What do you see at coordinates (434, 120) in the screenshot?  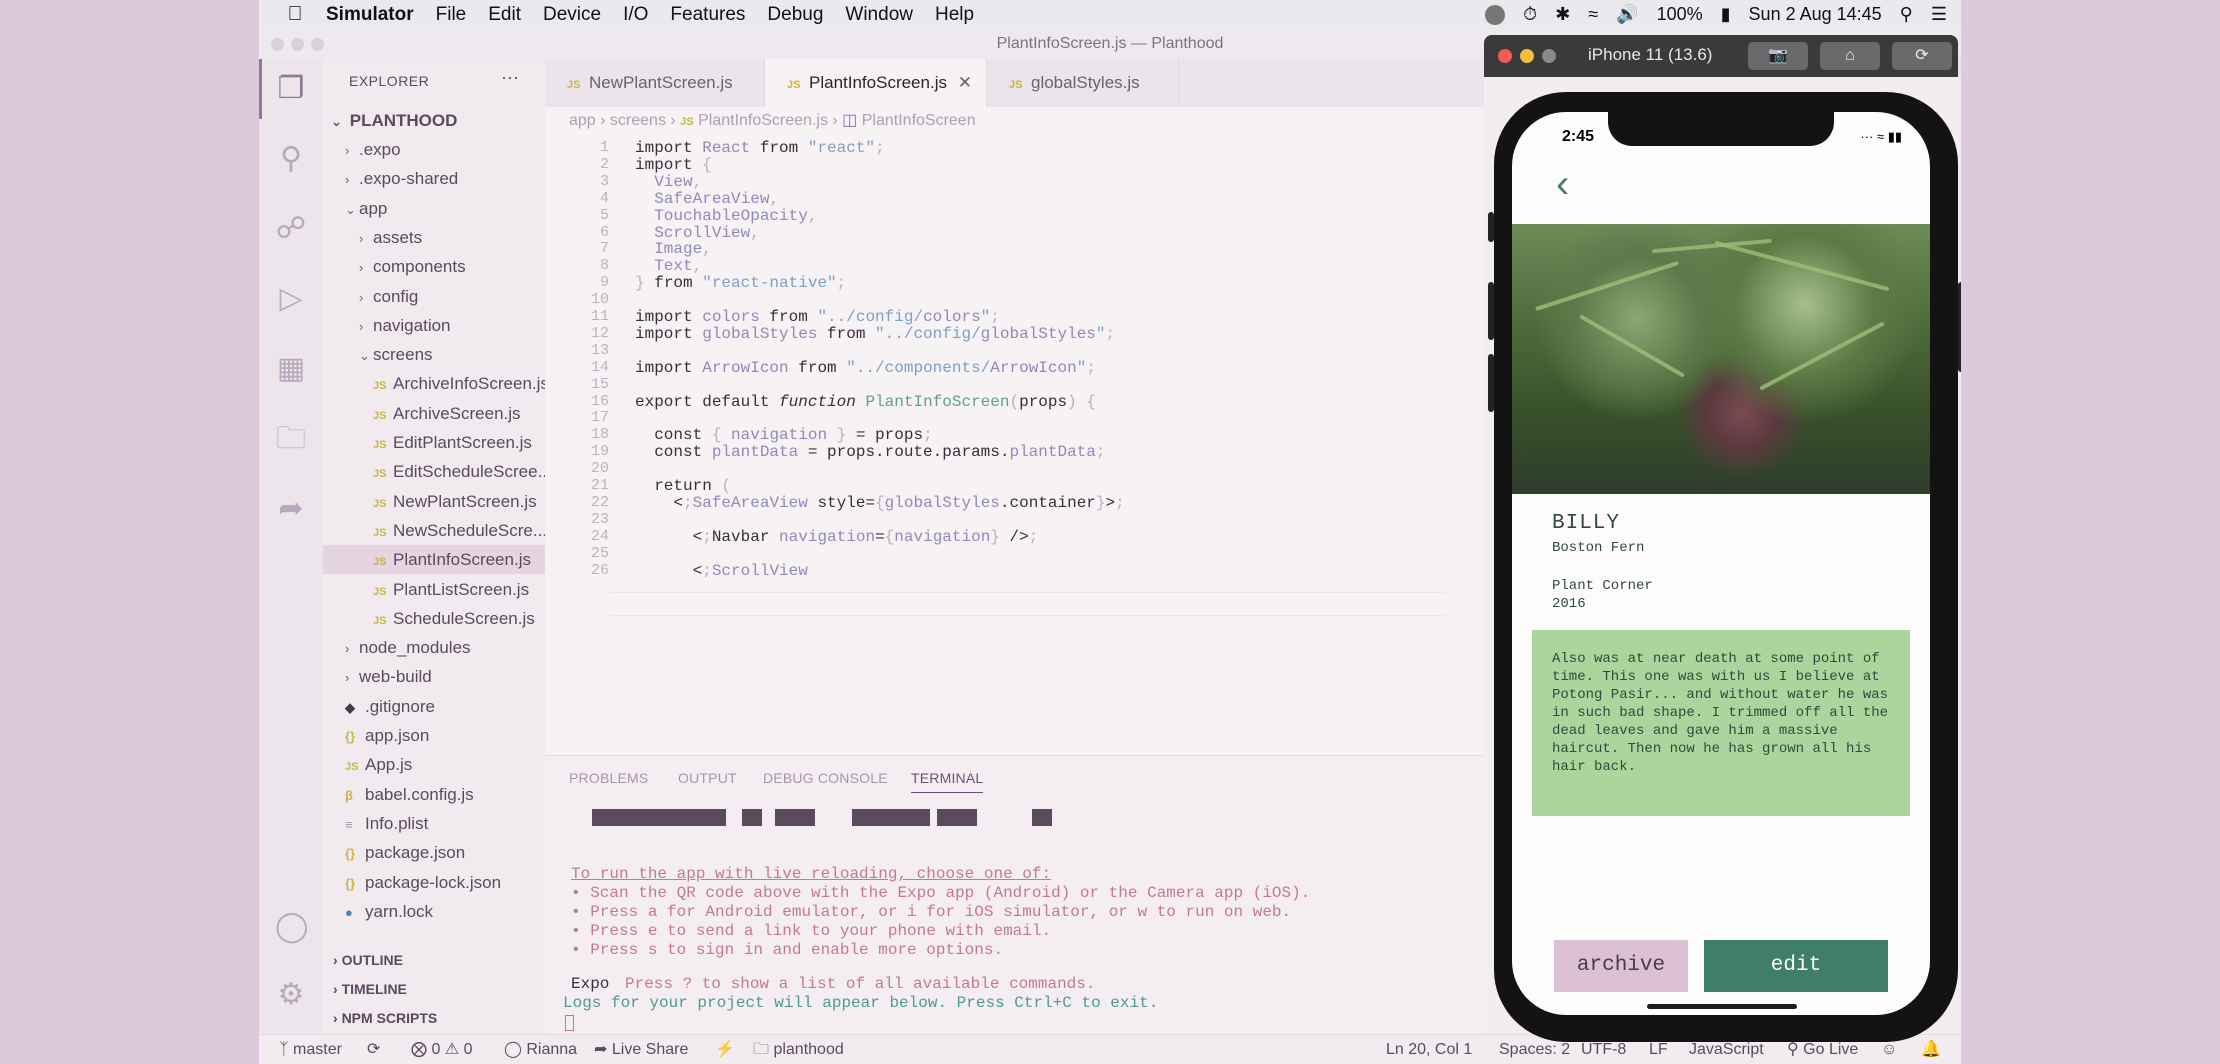 I see `project-root: ⌄ PLANTHOOD` at bounding box center [434, 120].